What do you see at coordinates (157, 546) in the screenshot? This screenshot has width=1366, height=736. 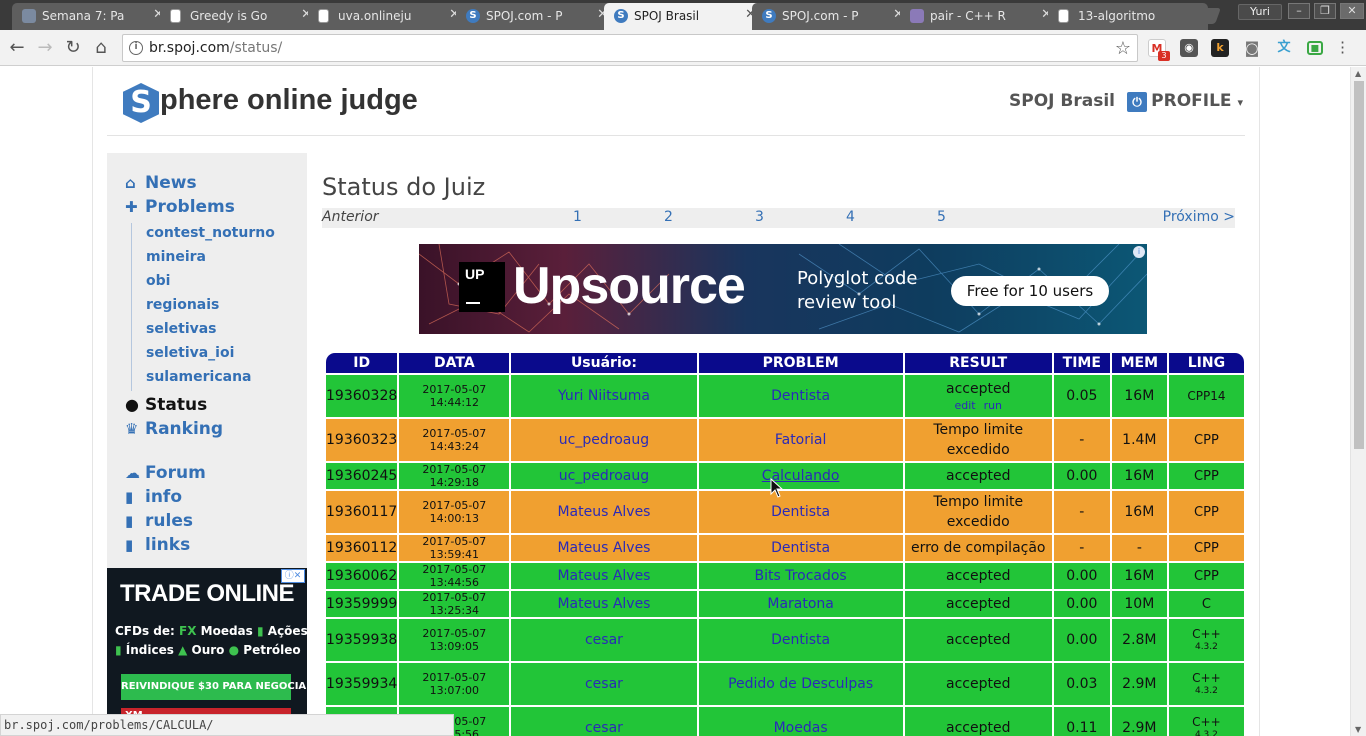 I see `sidebar-item-links: ▮ links` at bounding box center [157, 546].